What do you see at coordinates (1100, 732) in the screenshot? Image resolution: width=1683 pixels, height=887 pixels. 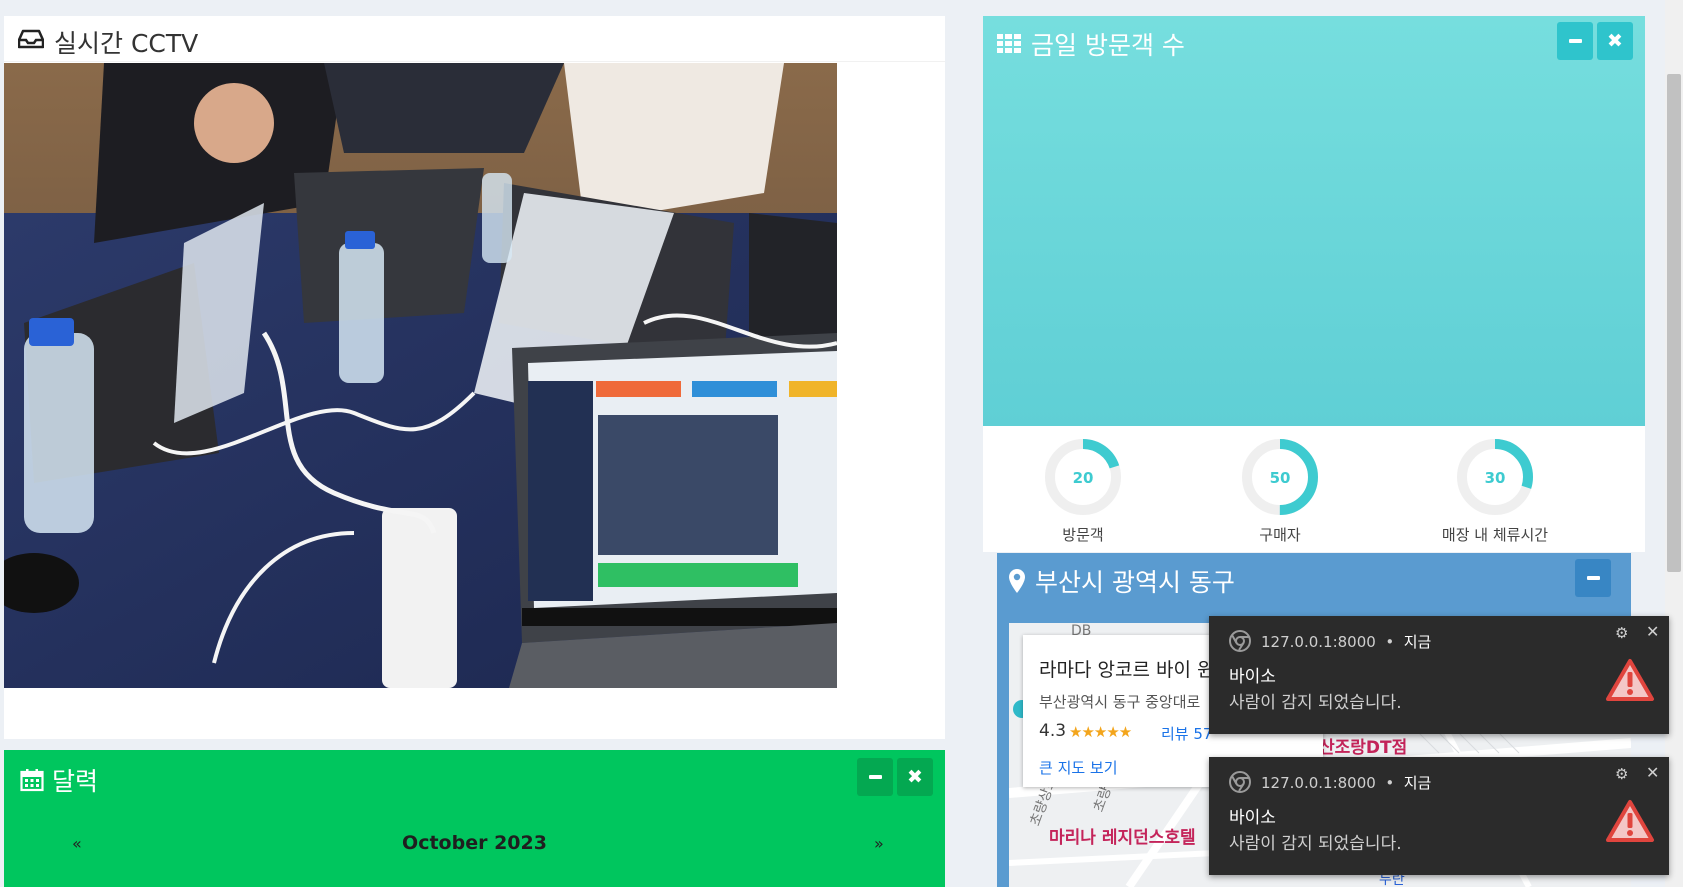 I see `rating-stars-icon: ★★★★★` at bounding box center [1100, 732].